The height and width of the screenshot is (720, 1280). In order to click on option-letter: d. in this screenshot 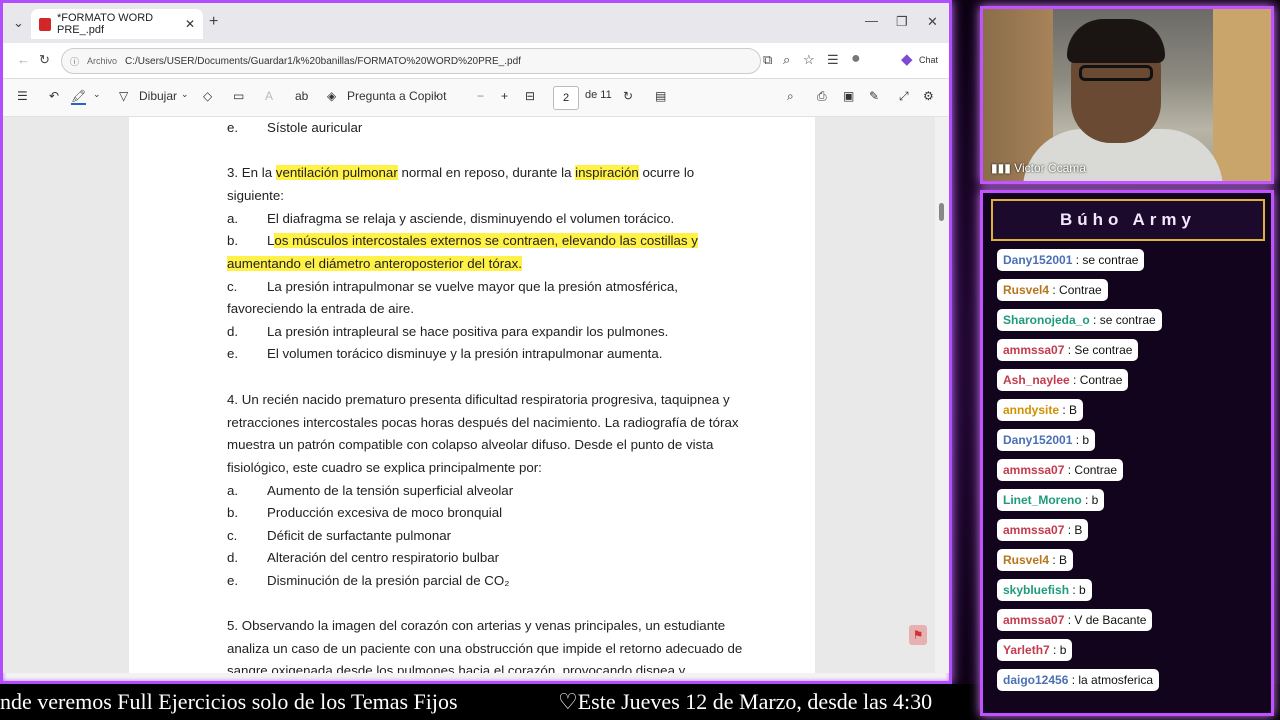, I will do `click(233, 557)`.